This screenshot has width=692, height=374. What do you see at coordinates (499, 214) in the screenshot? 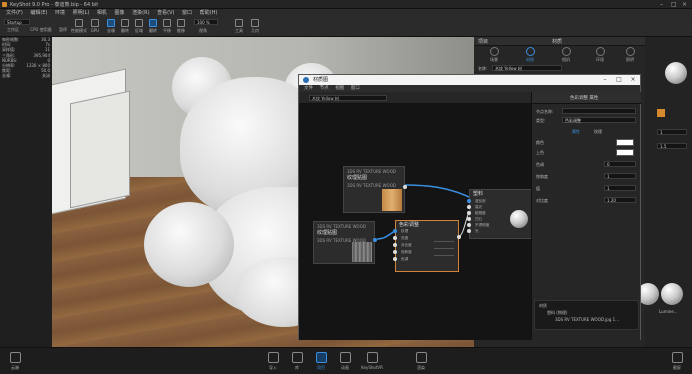
I see `material-node: 塑料 漫反射 高光 粗糙度 凹凸 不透明度 光` at bounding box center [499, 214].